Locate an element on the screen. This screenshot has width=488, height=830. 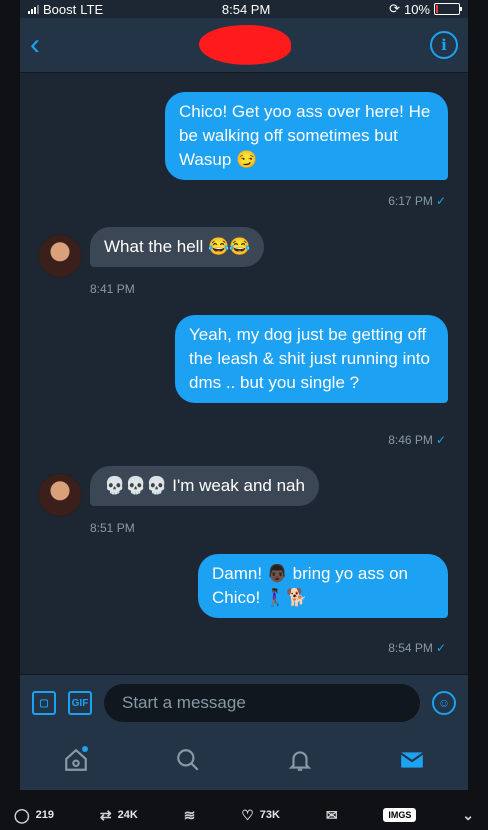
more-action: ⌄ is located at coordinates (468, 815).